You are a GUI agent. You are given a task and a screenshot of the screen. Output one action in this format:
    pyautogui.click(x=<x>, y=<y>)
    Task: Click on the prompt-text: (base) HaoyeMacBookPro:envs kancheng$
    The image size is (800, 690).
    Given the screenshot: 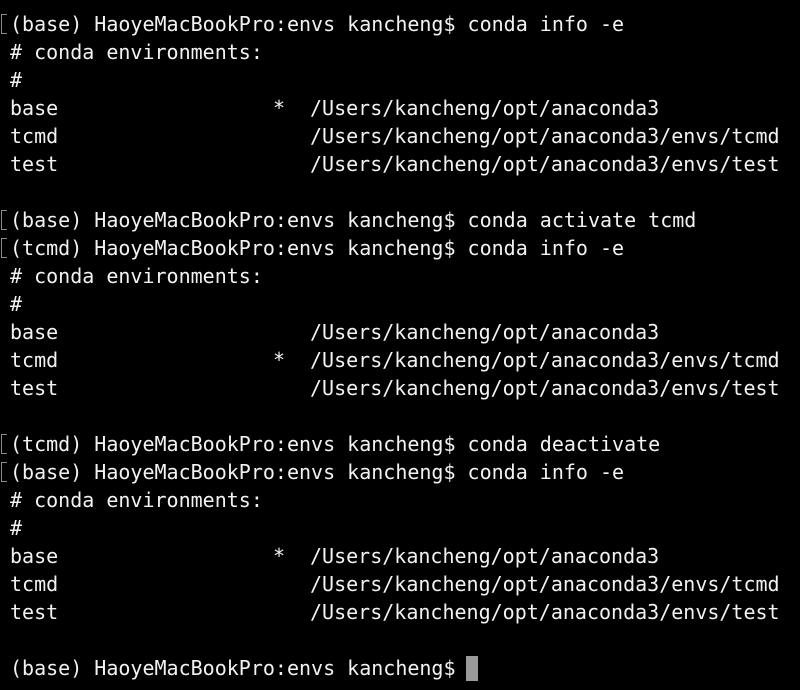 What is the action you would take?
    pyautogui.click(x=239, y=668)
    